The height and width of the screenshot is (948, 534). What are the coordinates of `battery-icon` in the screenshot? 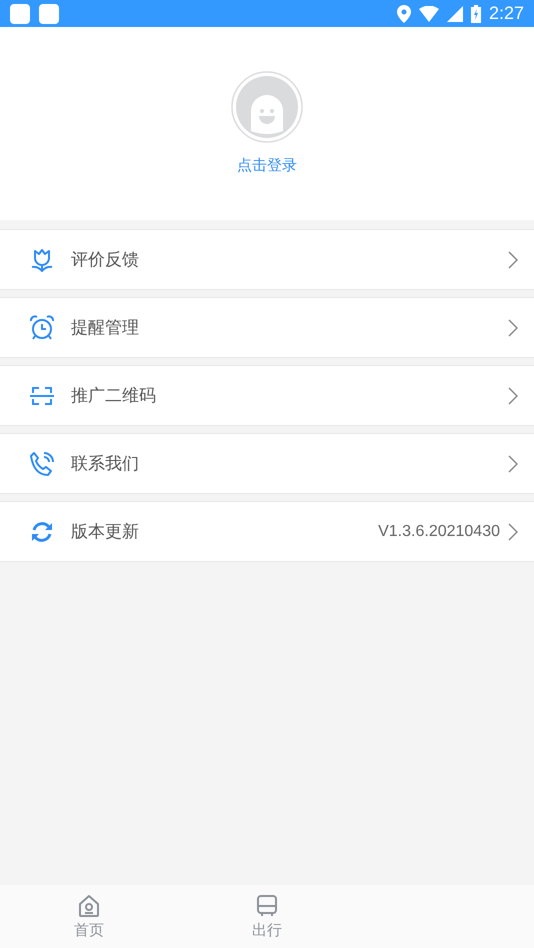 It's located at (475, 13).